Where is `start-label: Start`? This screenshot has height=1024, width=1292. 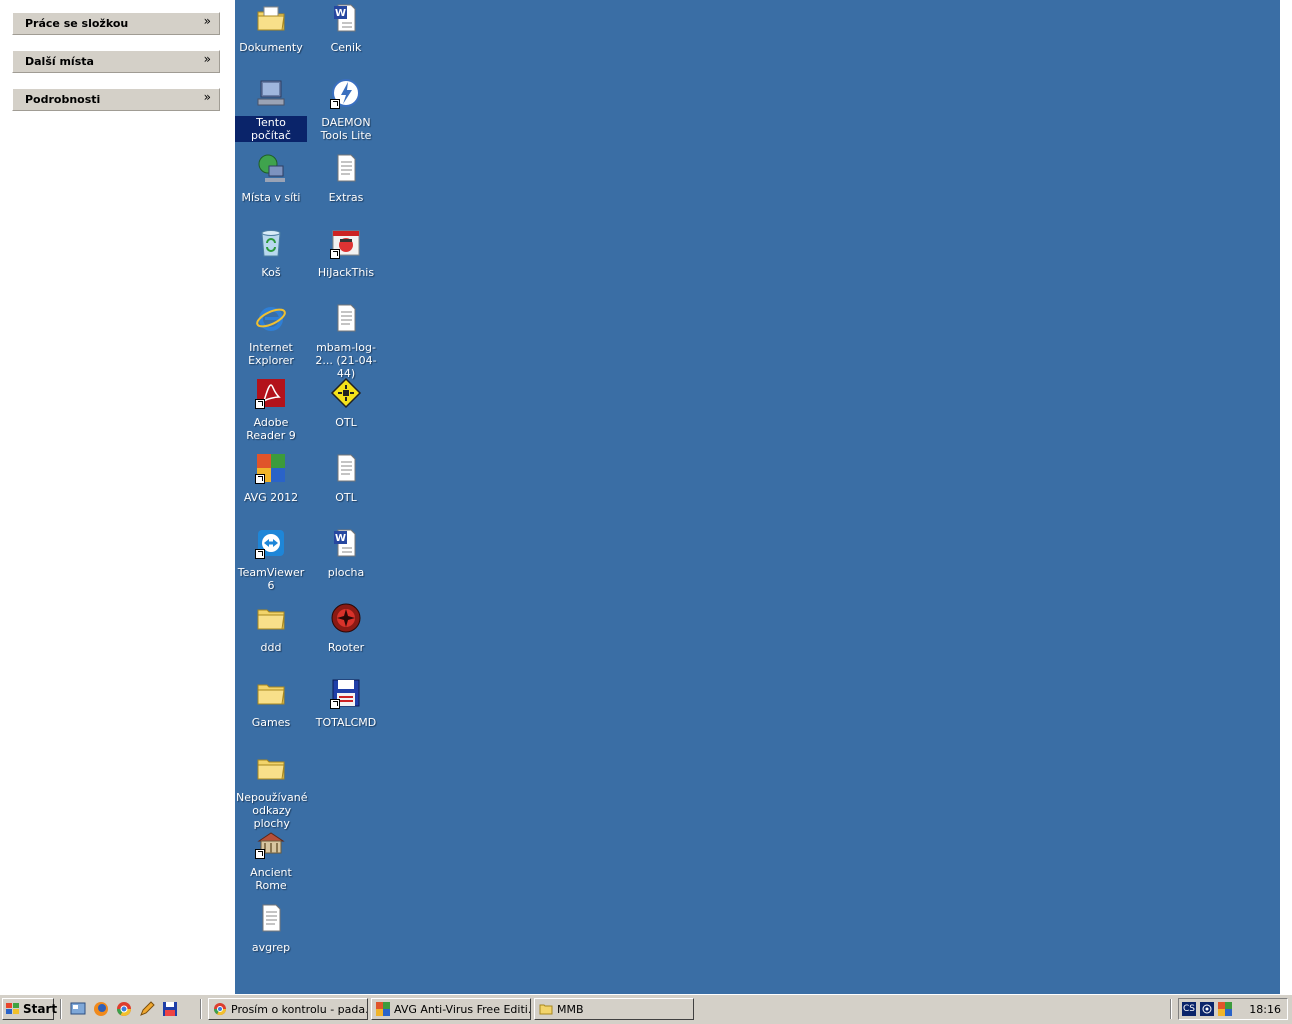
start-label: Start is located at coordinates (40, 1009).